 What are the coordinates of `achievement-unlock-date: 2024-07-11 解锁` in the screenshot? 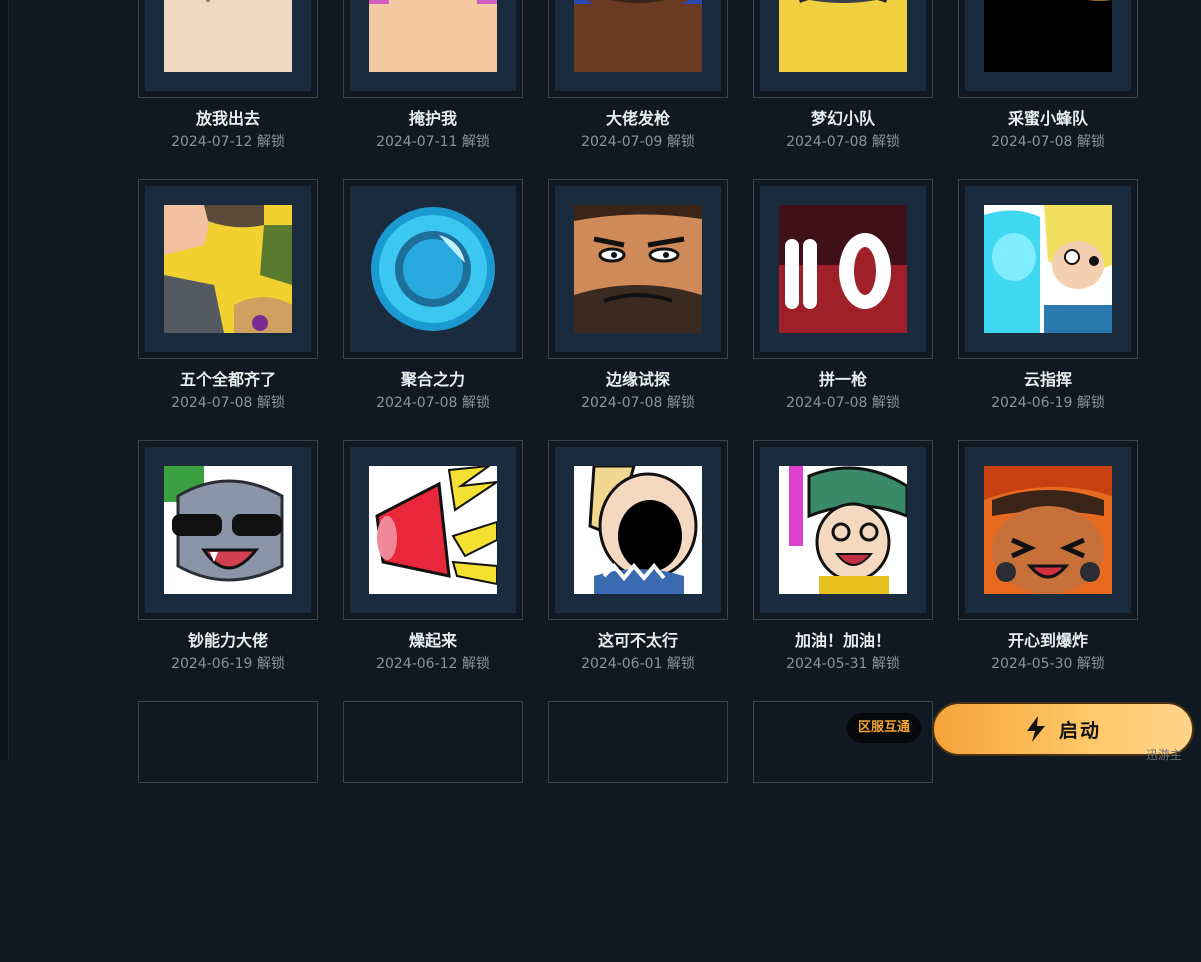 It's located at (433, 142).